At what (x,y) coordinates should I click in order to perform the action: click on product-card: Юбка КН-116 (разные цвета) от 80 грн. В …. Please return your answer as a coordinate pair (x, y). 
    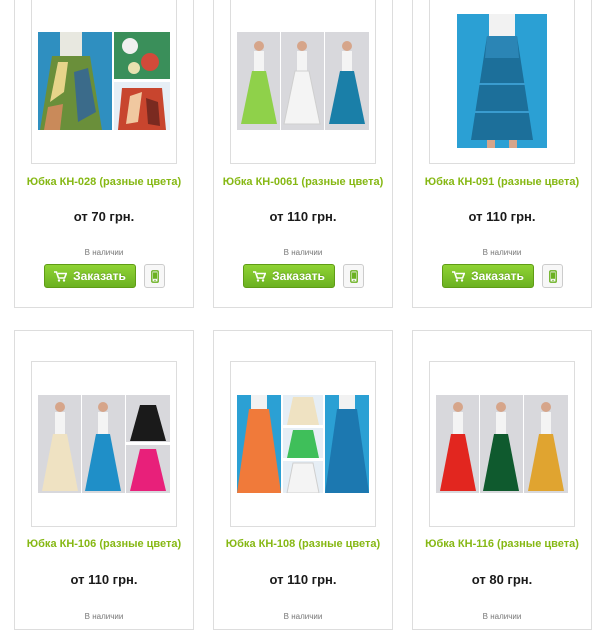
    Looking at the image, I should click on (502, 480).